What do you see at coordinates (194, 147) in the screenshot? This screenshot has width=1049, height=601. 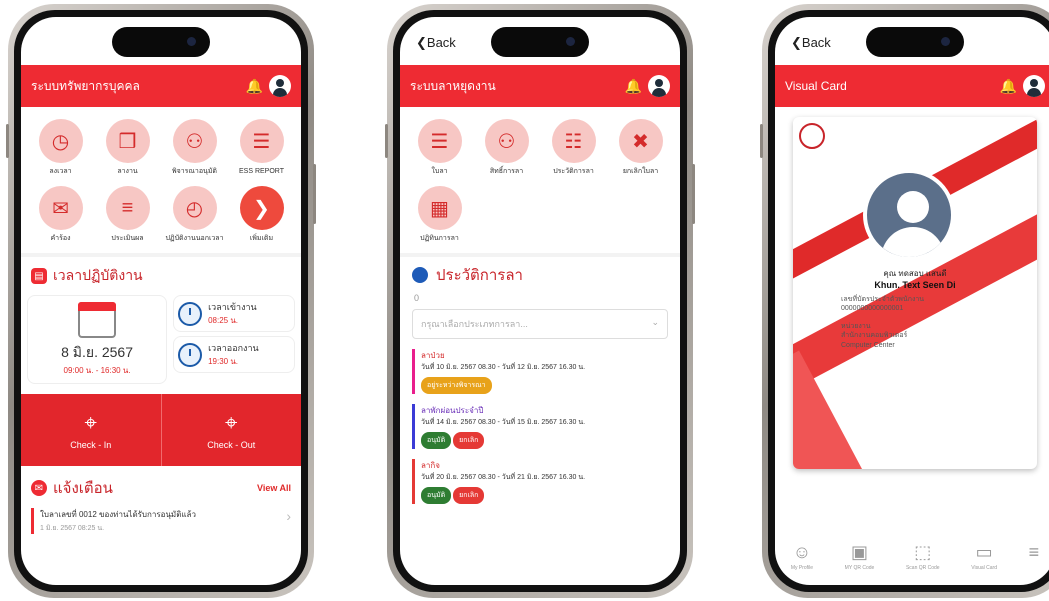 I see `menu-item: ⚇ พิจารณาอนุมัติ` at bounding box center [194, 147].